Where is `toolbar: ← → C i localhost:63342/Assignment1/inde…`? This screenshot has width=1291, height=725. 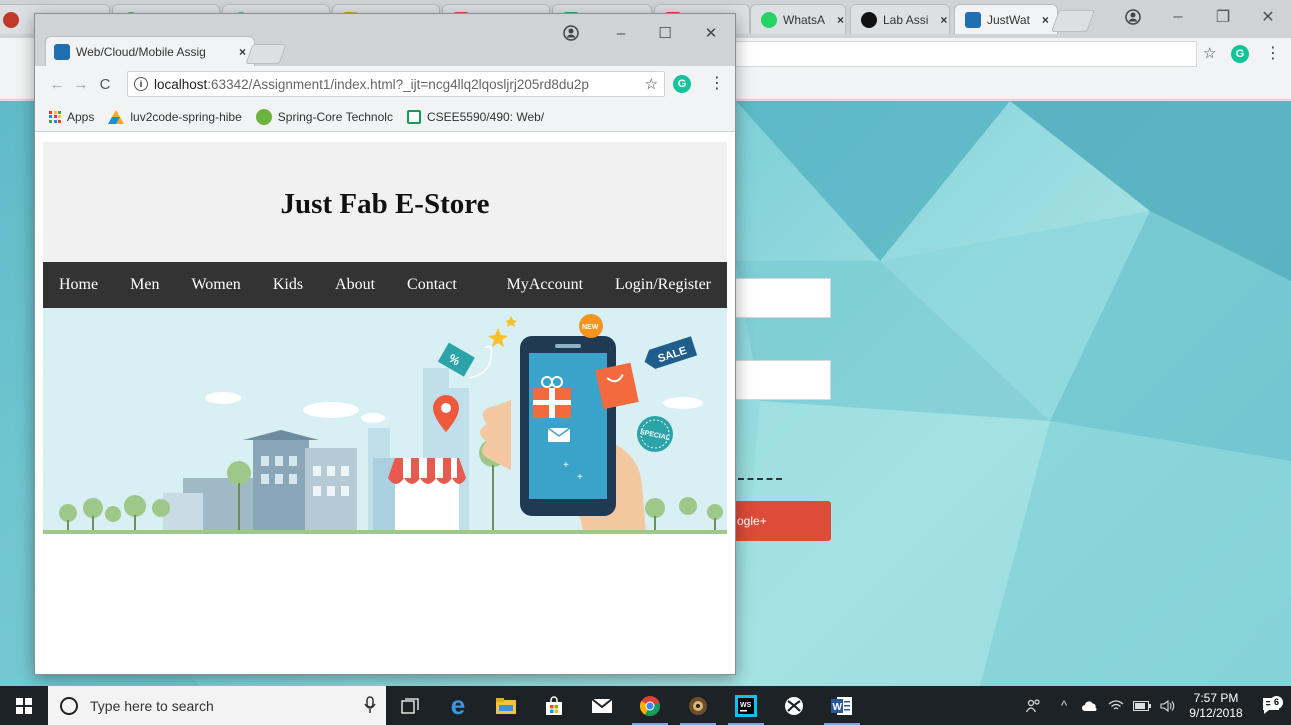 toolbar: ← → C i localhost:63342/Assignment1/inde… is located at coordinates (385, 84).